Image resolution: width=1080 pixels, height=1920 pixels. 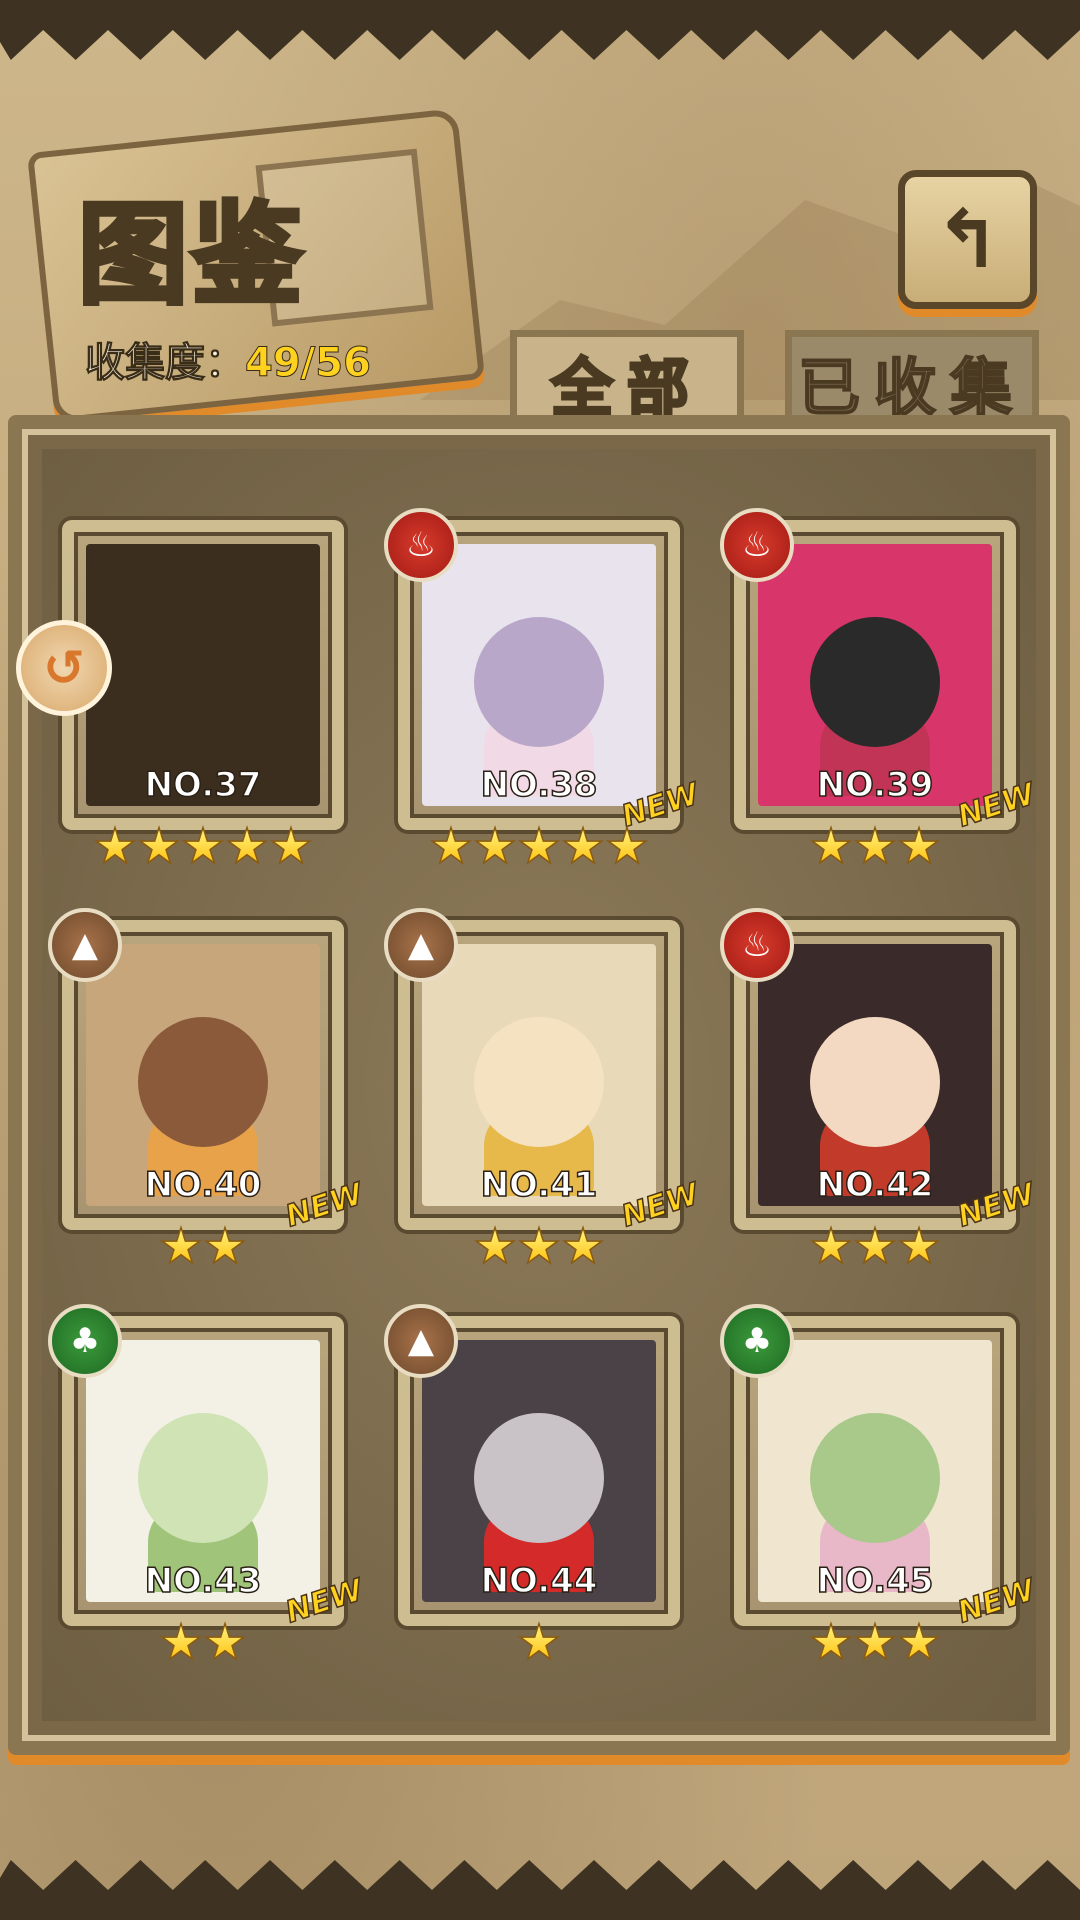 I want to click on monster-card: NO.44 ▲, so click(x=539, y=1490).